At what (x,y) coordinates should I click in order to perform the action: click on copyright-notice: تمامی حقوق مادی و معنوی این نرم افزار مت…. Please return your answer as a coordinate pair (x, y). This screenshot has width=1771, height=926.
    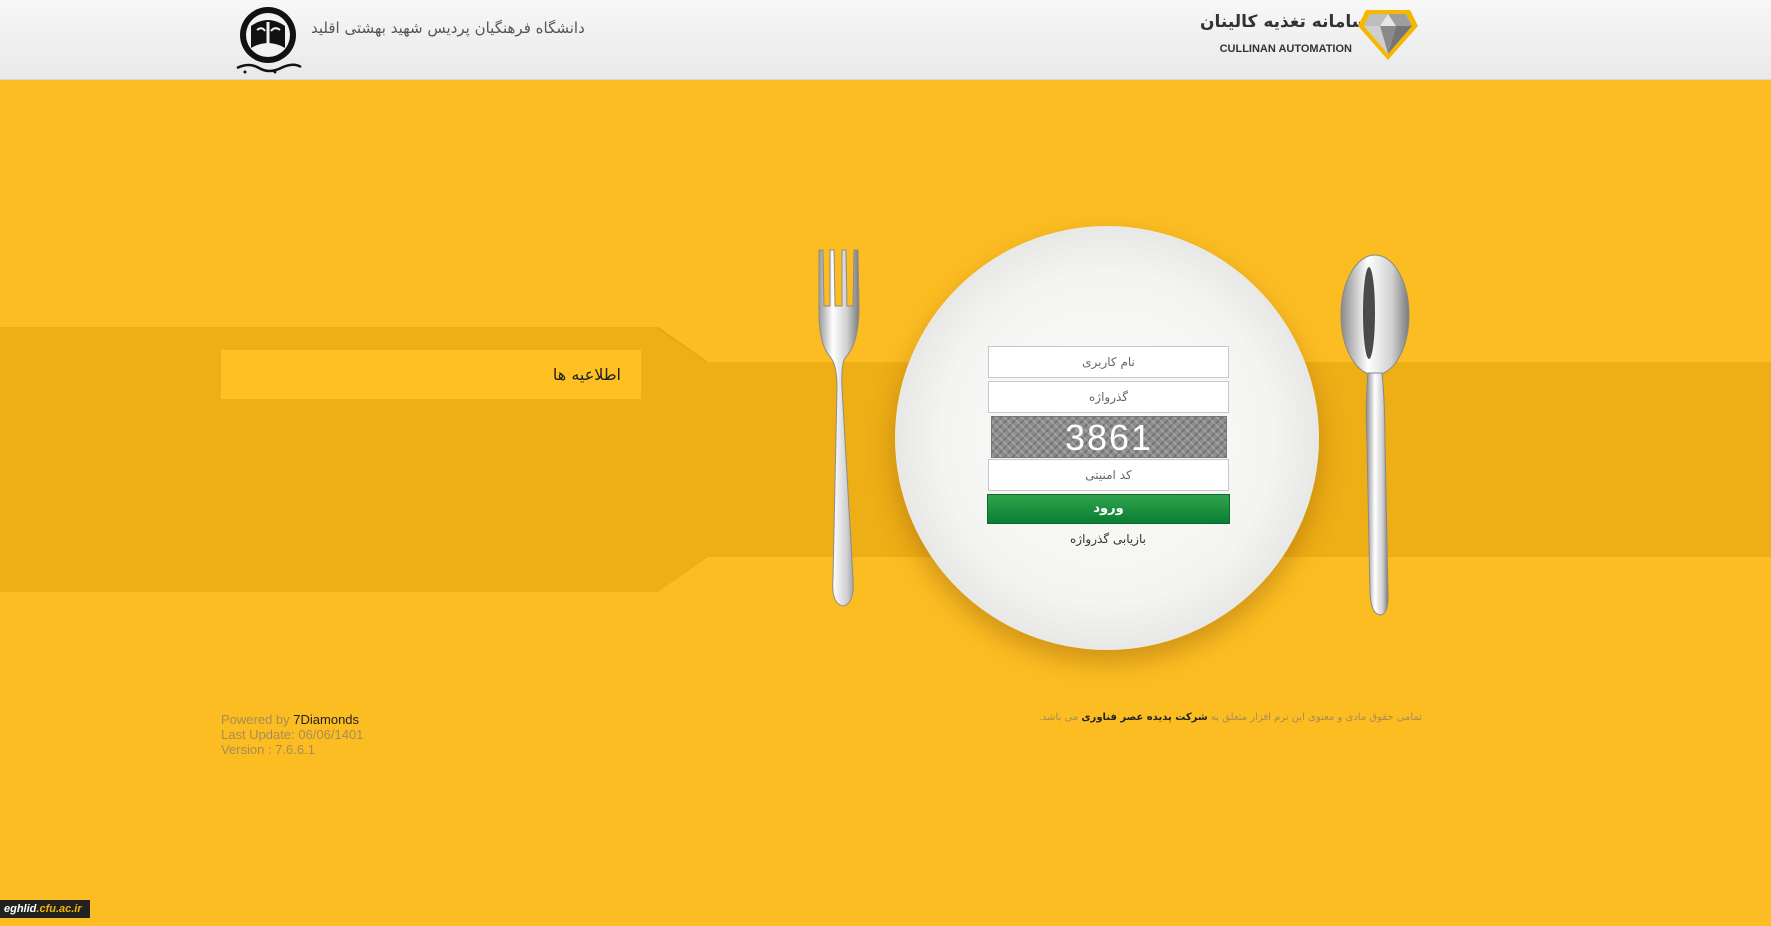
    Looking at the image, I should click on (1211, 717).